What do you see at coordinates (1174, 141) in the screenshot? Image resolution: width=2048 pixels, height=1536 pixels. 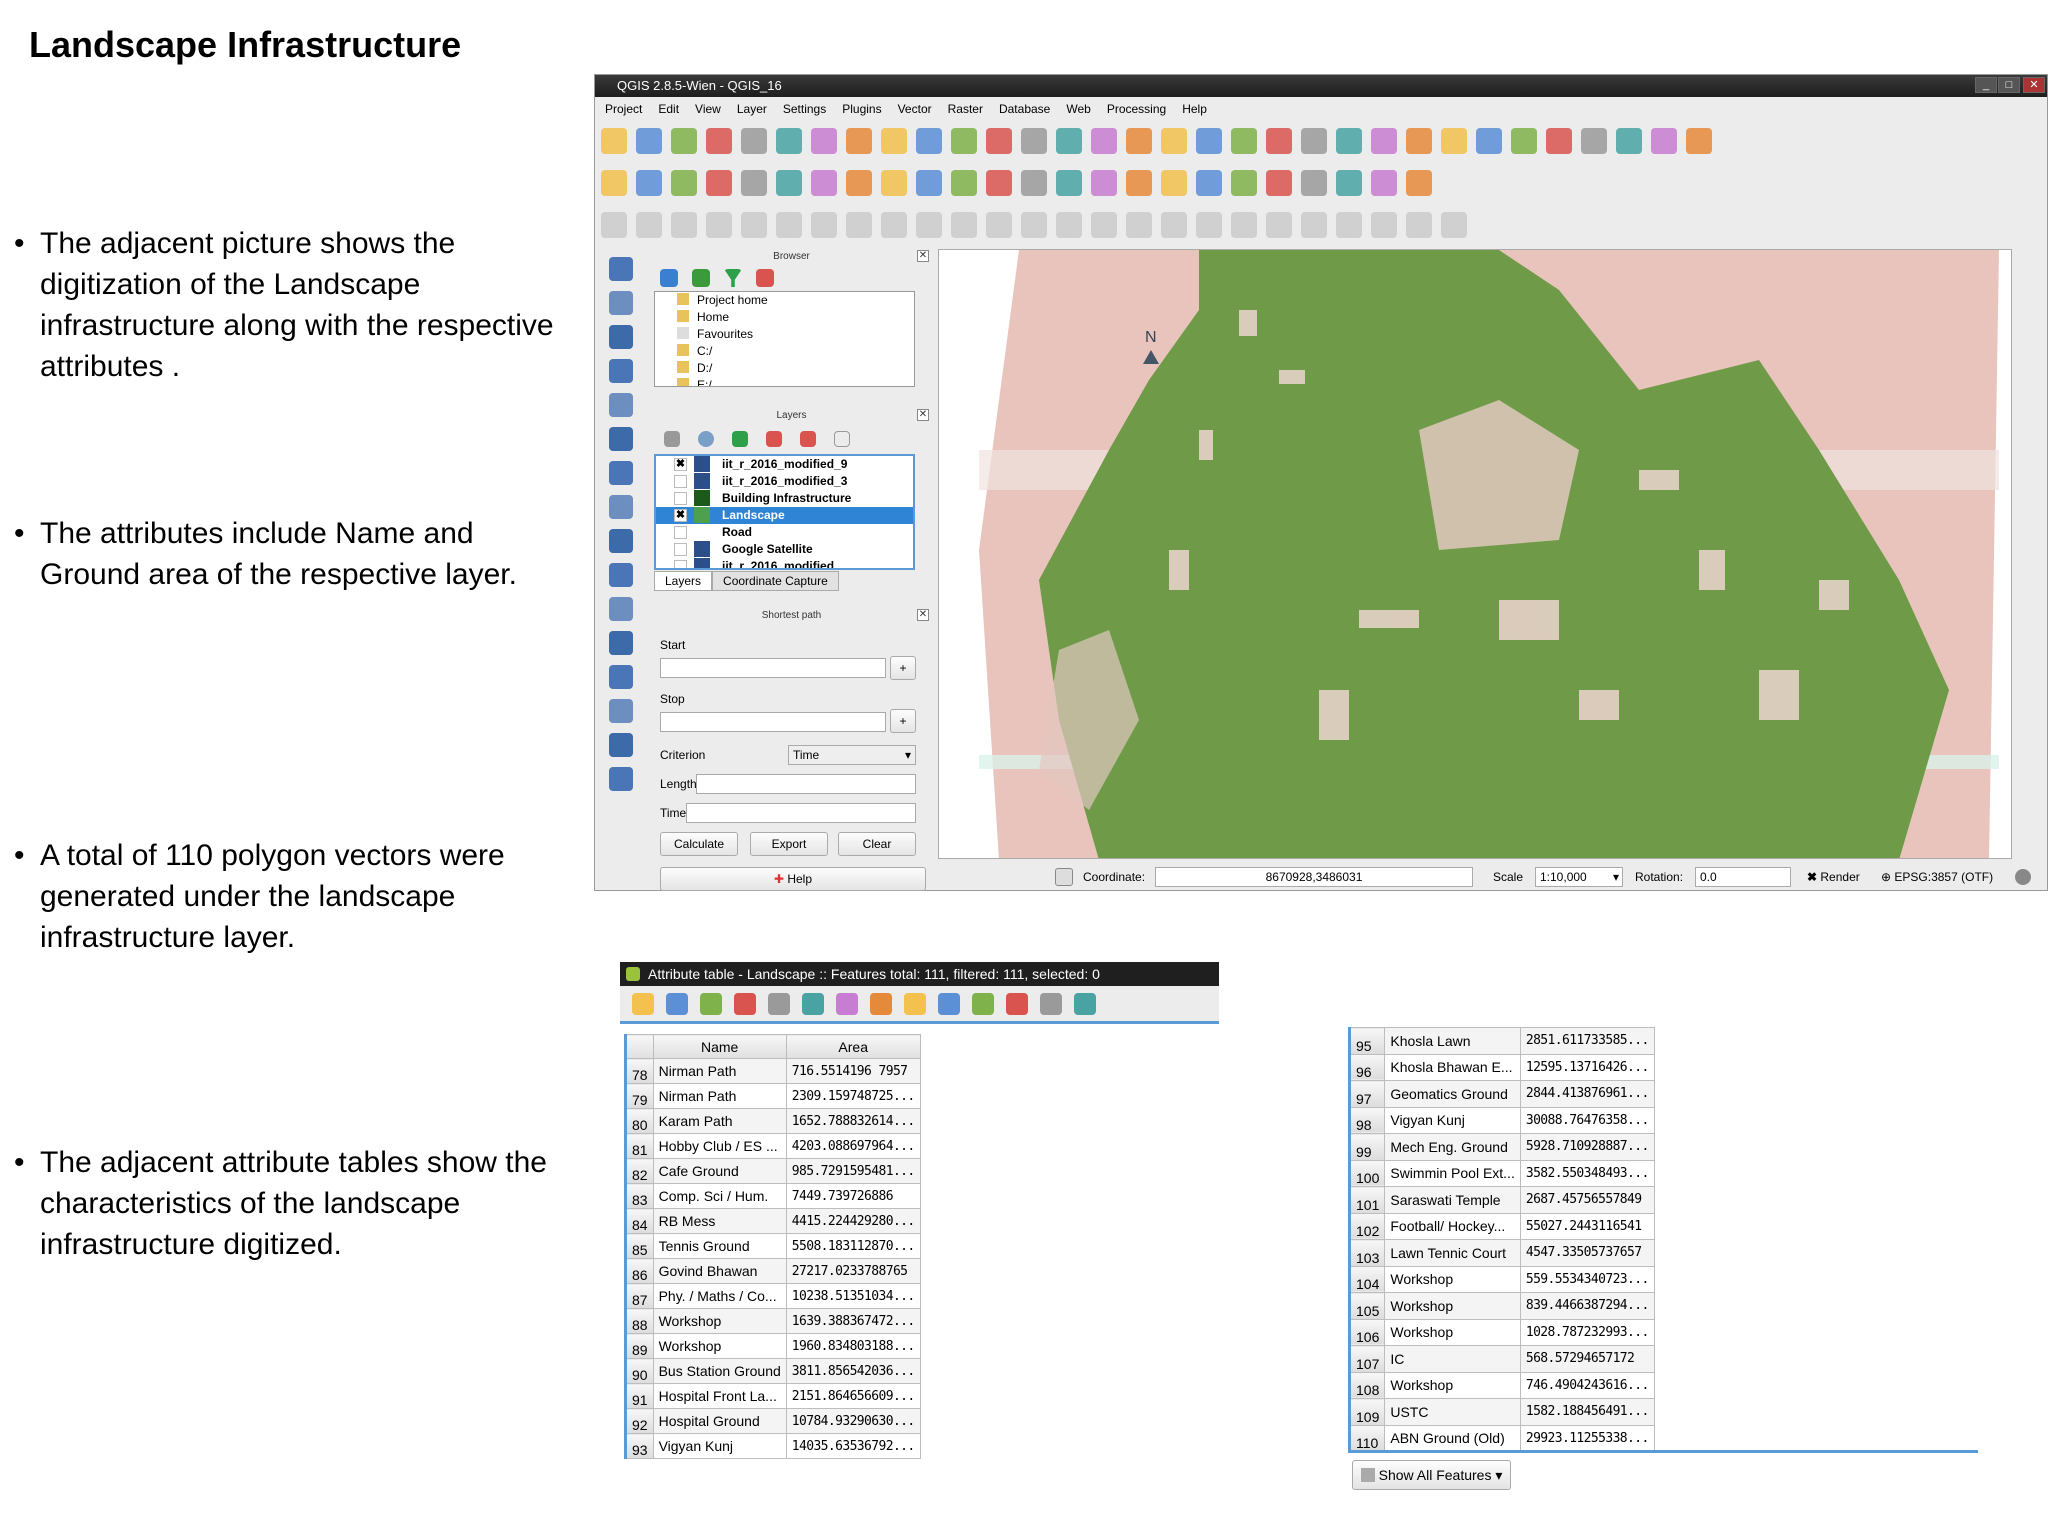 I see `zoom-next-icon` at bounding box center [1174, 141].